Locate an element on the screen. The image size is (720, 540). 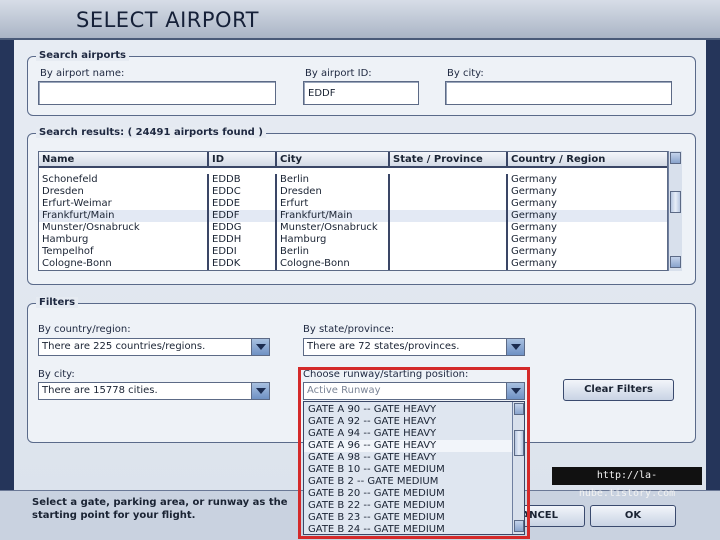
table-row: Tempelhof EDDI Berlin Germany is located at coordinates (353, 252).